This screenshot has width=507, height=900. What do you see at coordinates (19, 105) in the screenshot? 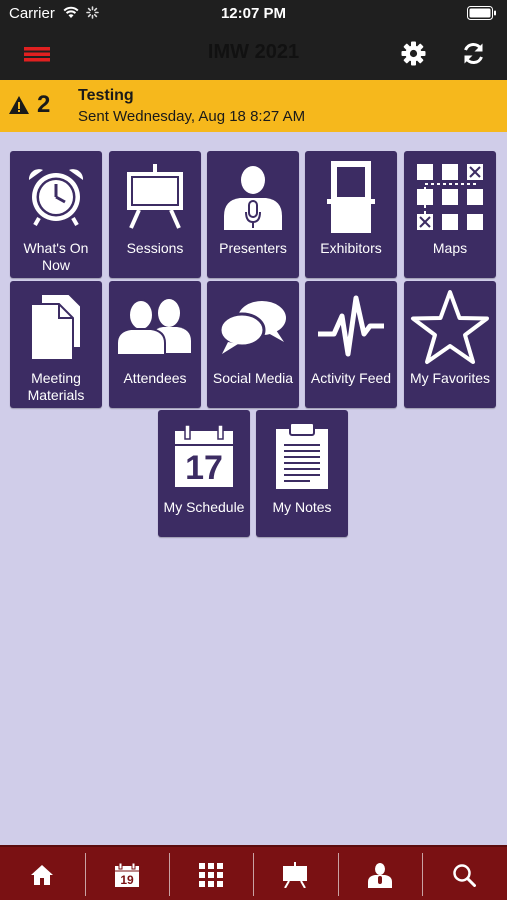
I see `warning-icon` at bounding box center [19, 105].